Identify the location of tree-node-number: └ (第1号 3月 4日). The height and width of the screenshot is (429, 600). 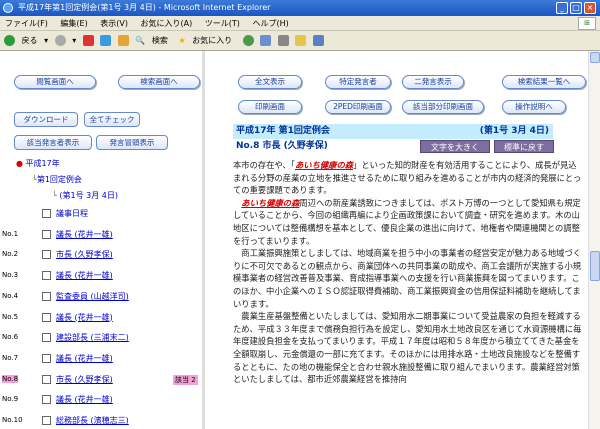
(85, 195).